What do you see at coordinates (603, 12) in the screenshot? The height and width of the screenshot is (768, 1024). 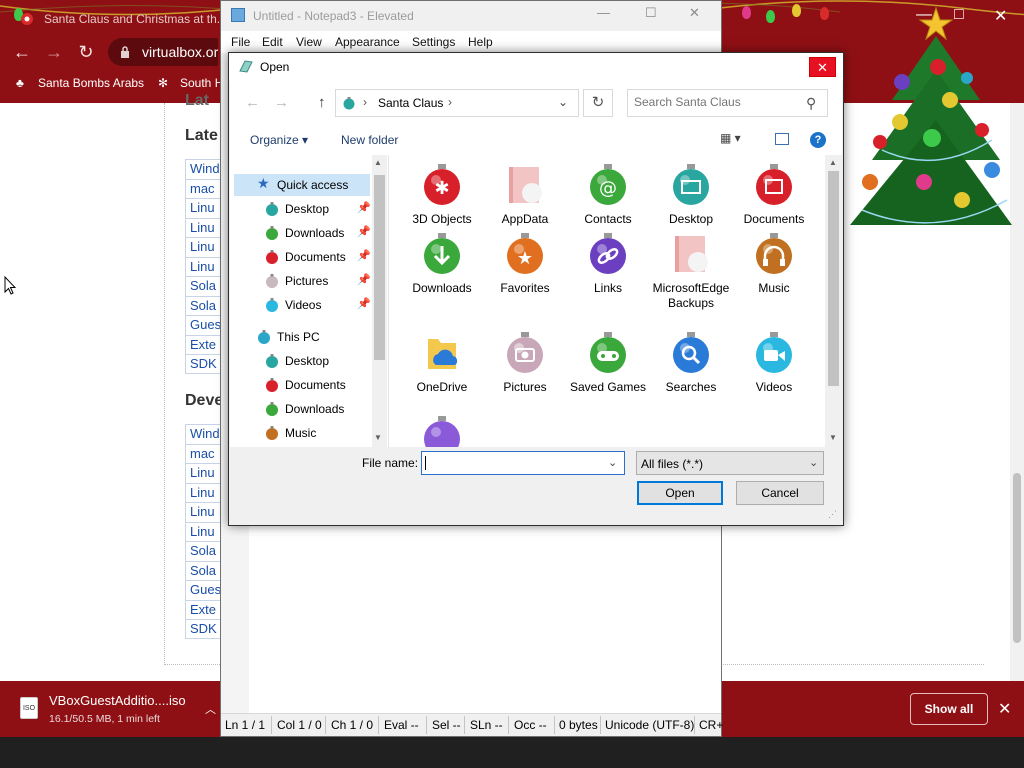 I see `notepad-minimize-icon: —` at bounding box center [603, 12].